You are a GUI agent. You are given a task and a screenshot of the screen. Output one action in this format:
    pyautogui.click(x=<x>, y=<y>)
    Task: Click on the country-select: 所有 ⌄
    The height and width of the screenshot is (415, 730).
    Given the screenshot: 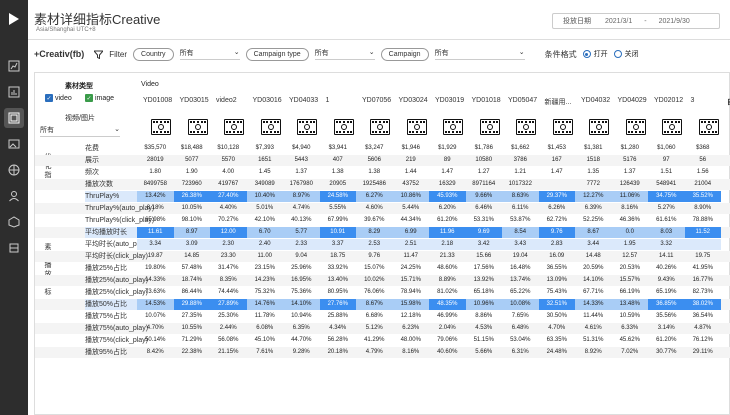 What is the action you would take?
    pyautogui.click(x=209, y=54)
    